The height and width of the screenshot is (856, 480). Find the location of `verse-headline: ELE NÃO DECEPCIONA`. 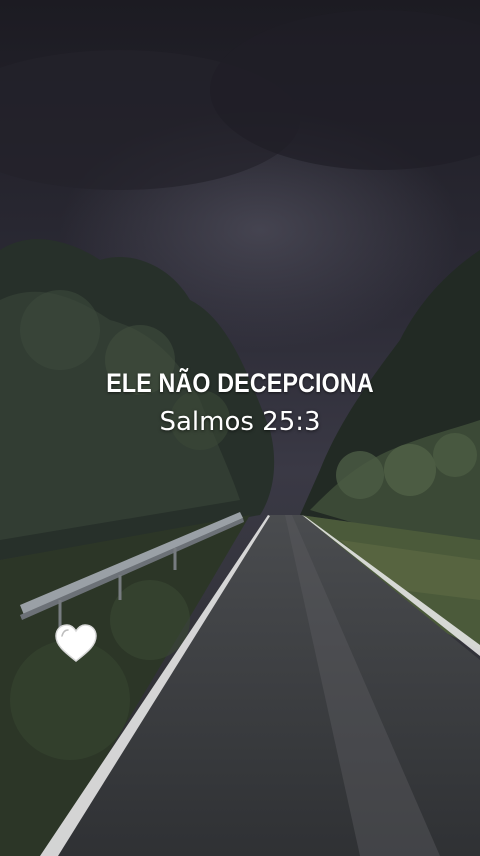

verse-headline: ELE NÃO DECEPCIONA is located at coordinates (240, 383).